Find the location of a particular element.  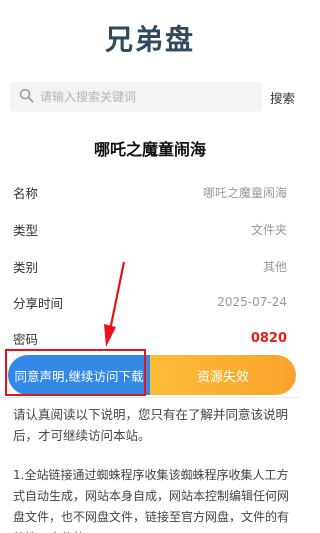

info-label: 密码 is located at coordinates (26, 339).